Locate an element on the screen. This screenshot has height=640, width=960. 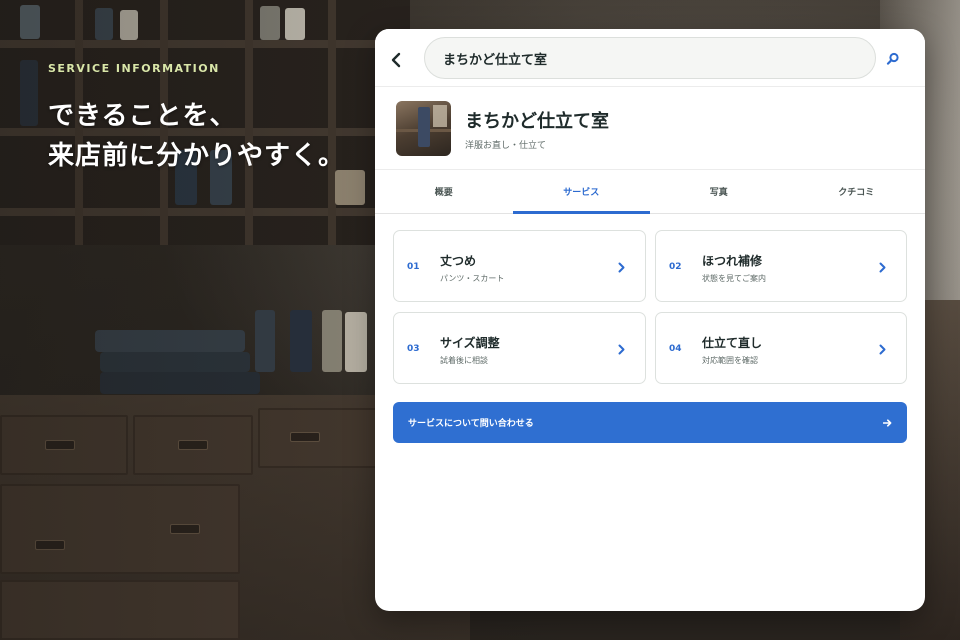
service-subtitle: 試着後に相談 is located at coordinates (464, 360).